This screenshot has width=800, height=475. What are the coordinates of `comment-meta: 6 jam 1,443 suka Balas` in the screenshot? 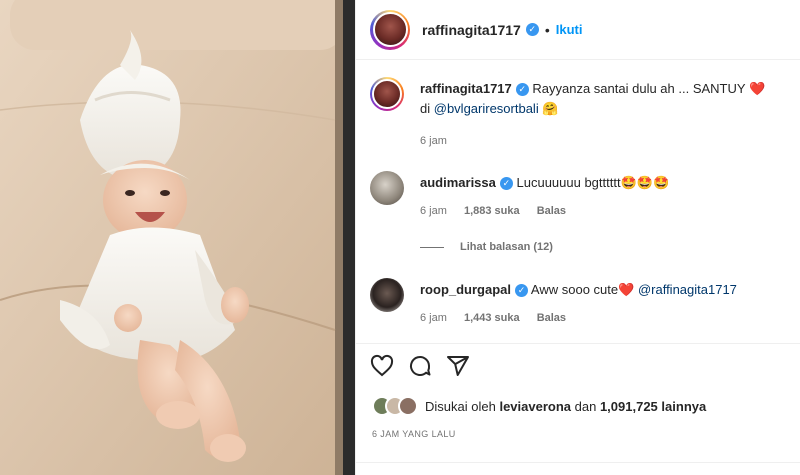 It's located at (500, 318).